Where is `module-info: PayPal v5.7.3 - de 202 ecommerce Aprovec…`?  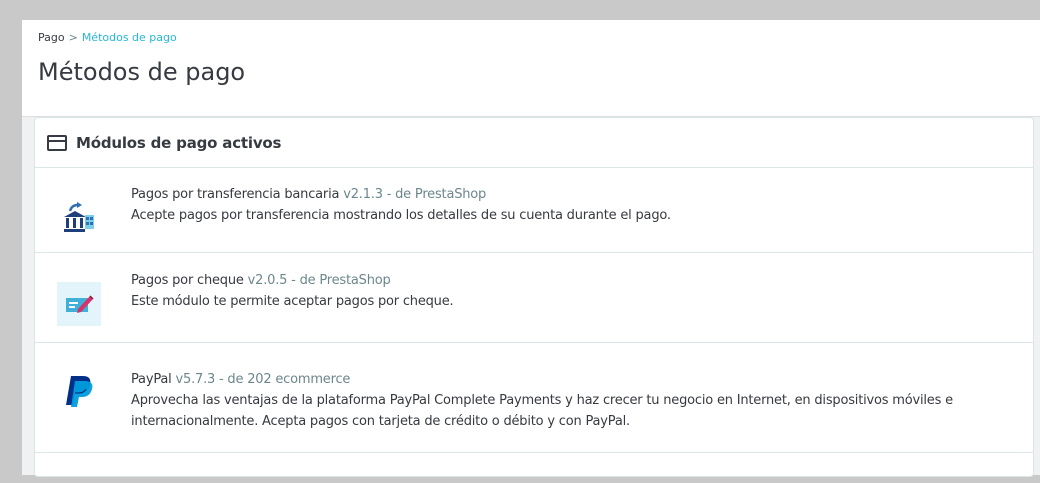
module-info: PayPal v5.7.3 - de 202 ecommerce Aprovec… is located at coordinates (582, 400).